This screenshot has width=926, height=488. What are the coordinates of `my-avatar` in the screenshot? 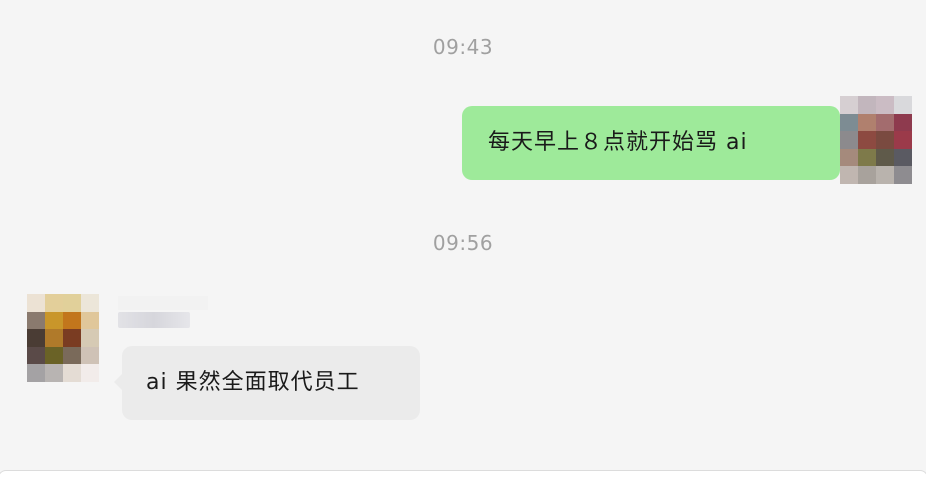 It's located at (876, 140).